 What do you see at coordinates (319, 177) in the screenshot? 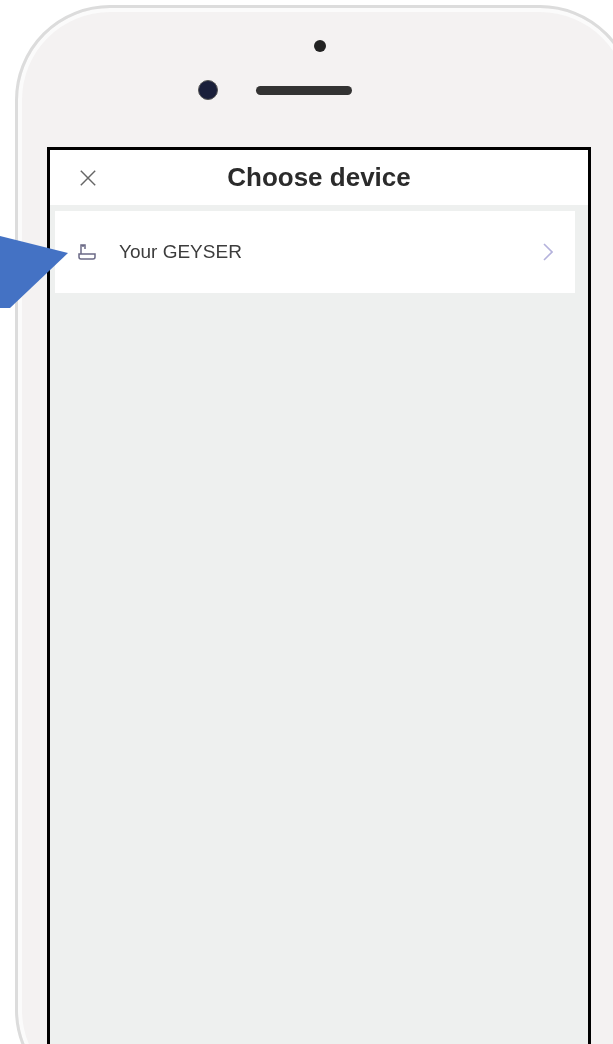
I see `screen-title: Choose device` at bounding box center [319, 177].